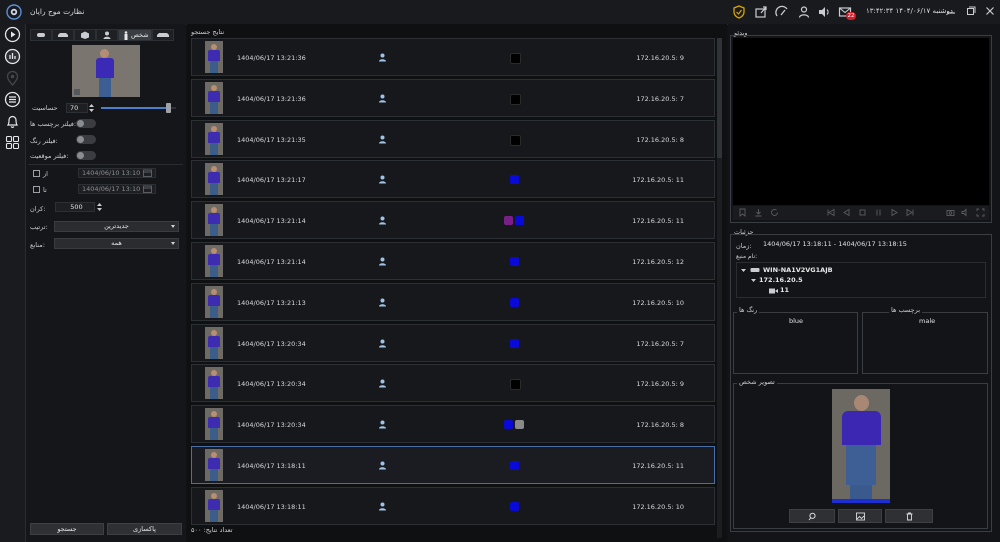 Image resolution: width=1000 pixels, height=542 pixels. I want to click on sort-label: ترتیب:, so click(39, 227).